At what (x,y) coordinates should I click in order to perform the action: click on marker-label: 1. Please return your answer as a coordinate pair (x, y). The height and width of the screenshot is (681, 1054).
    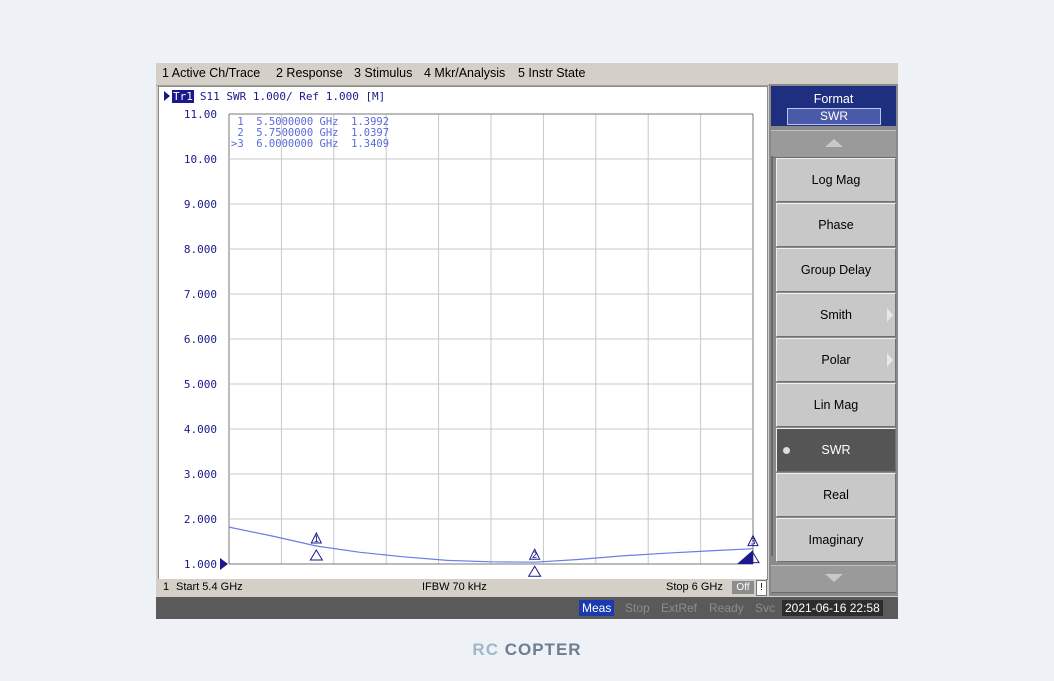
    Looking at the image, I should click on (316, 540).